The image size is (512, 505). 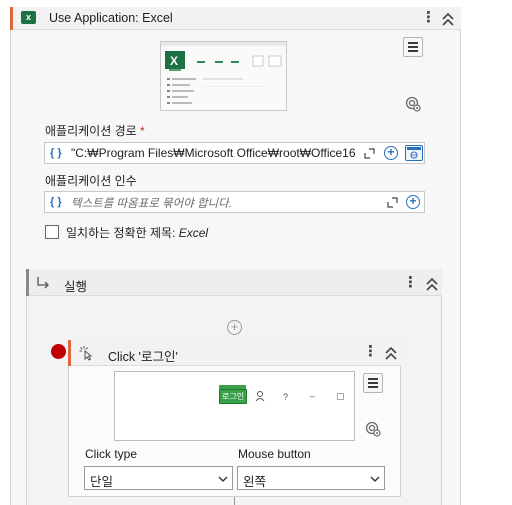 What do you see at coordinates (76, 287) in the screenshot?
I see `do-block-title: 실행` at bounding box center [76, 287].